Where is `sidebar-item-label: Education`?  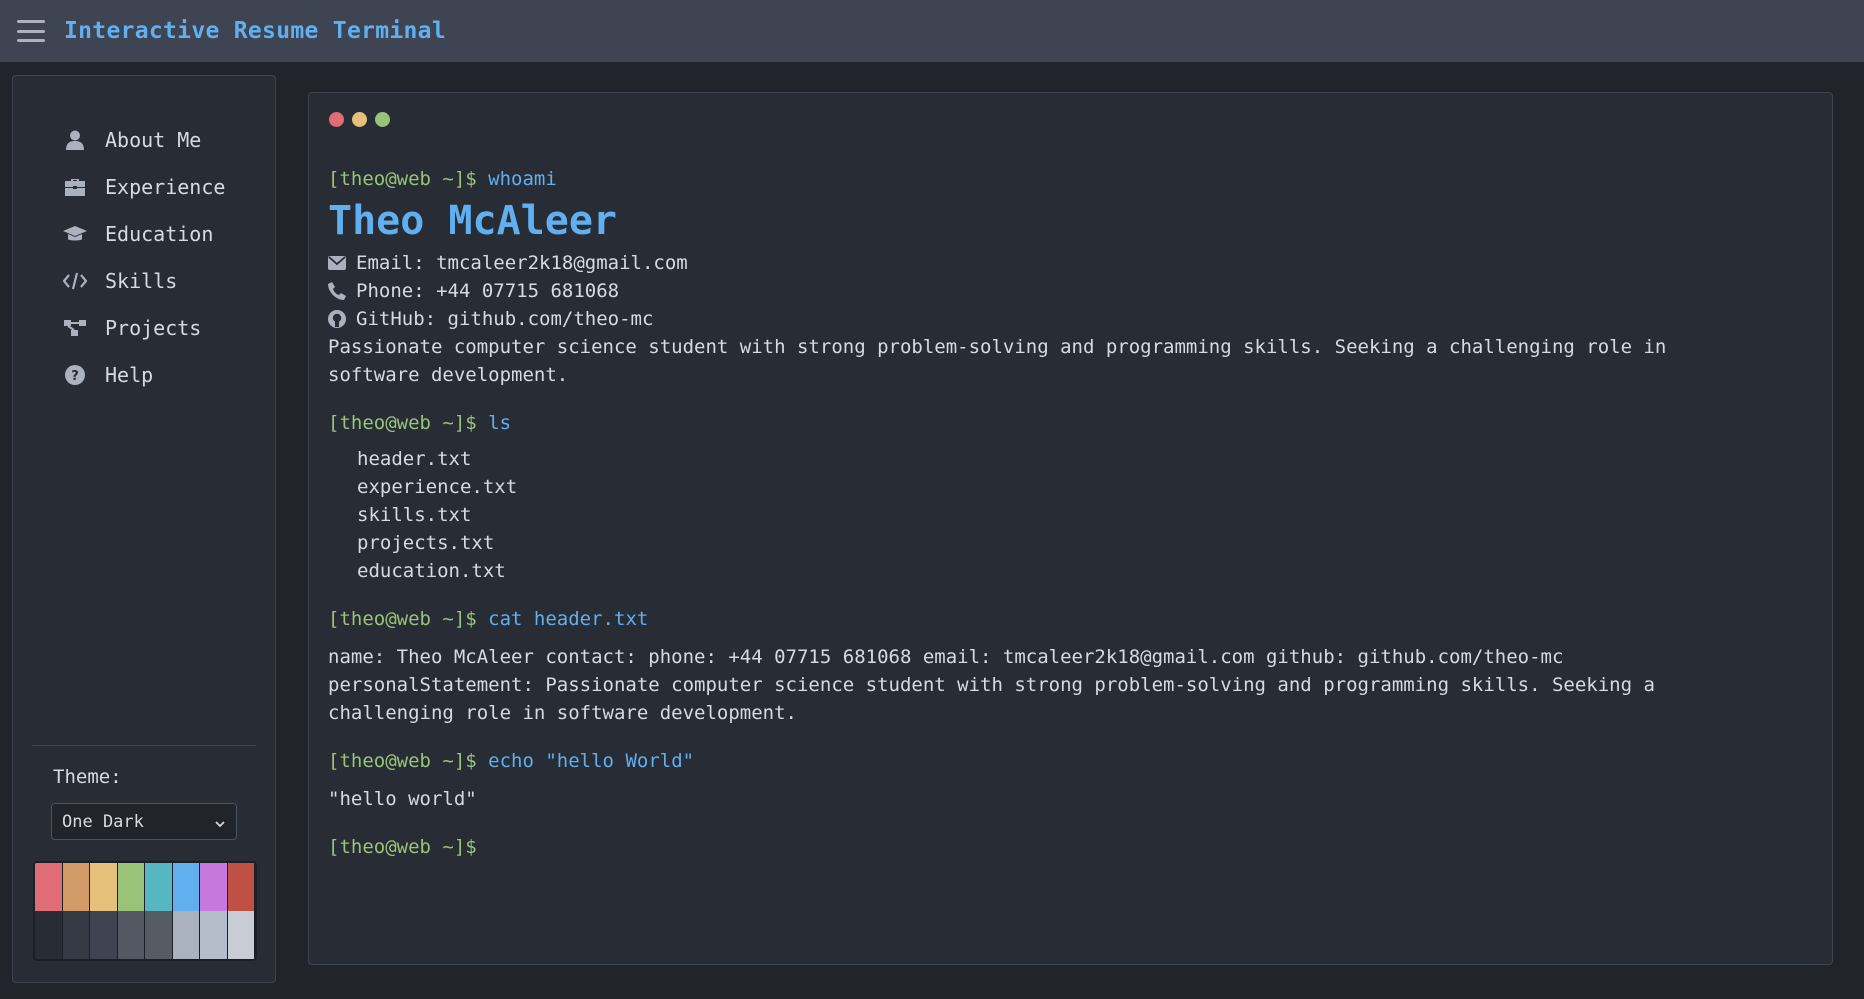
sidebar-item-label: Education is located at coordinates (159, 233).